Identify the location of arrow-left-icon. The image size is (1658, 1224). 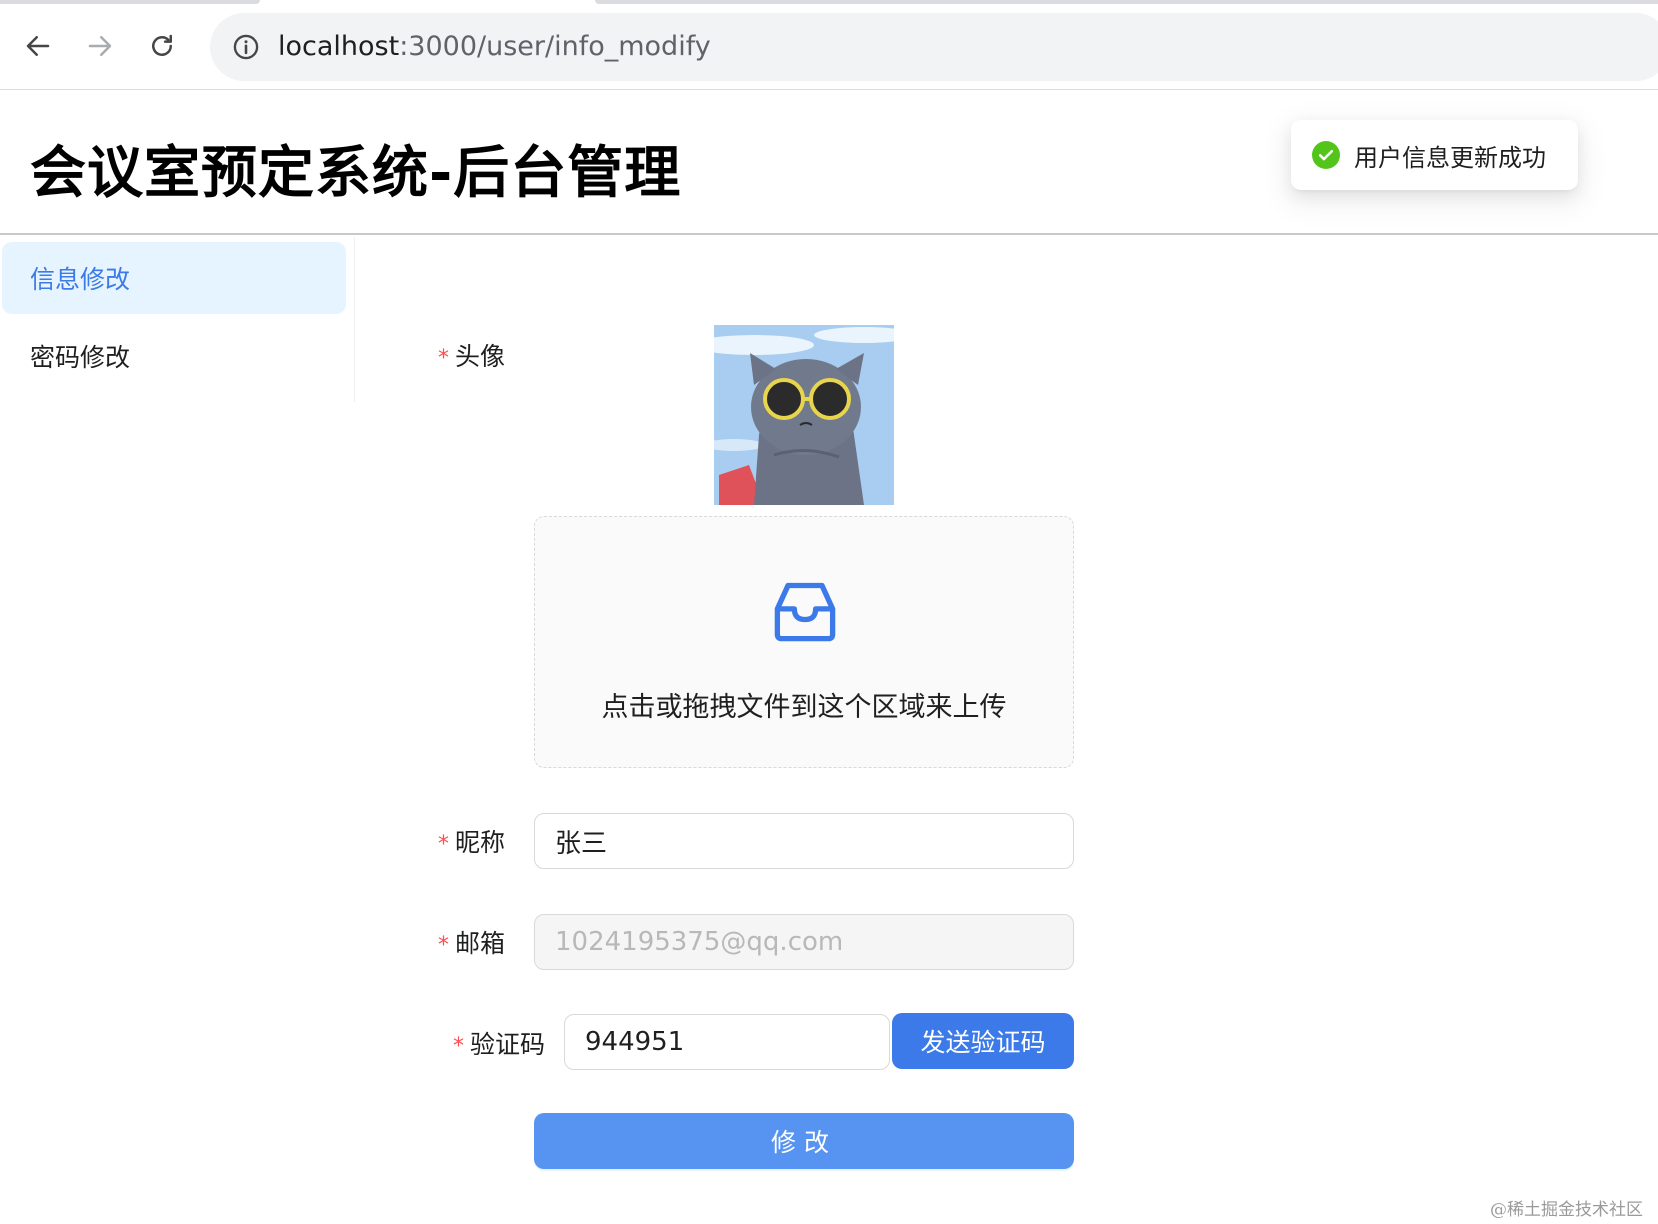
(38, 46).